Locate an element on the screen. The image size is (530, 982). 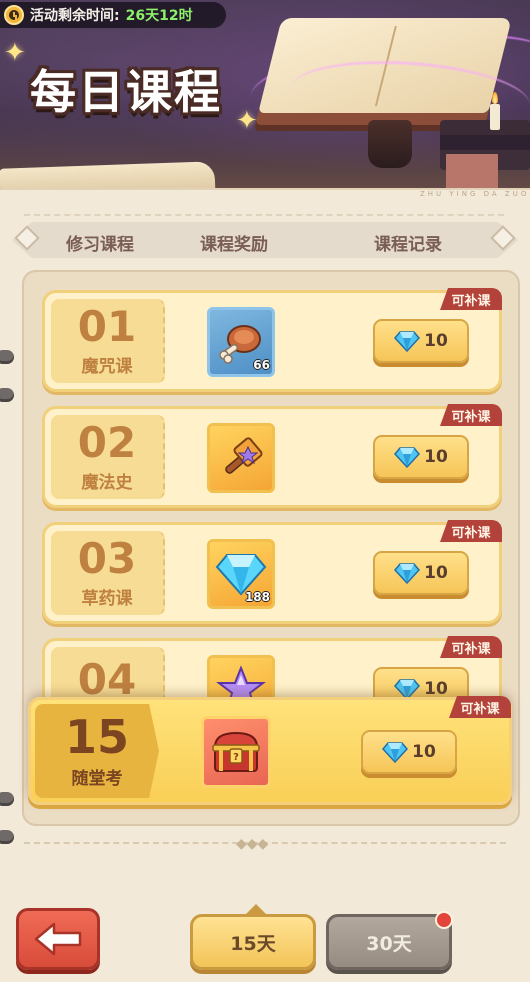
course-card: 02 魔法史 10 可补课 is located at coordinates (272, 456).